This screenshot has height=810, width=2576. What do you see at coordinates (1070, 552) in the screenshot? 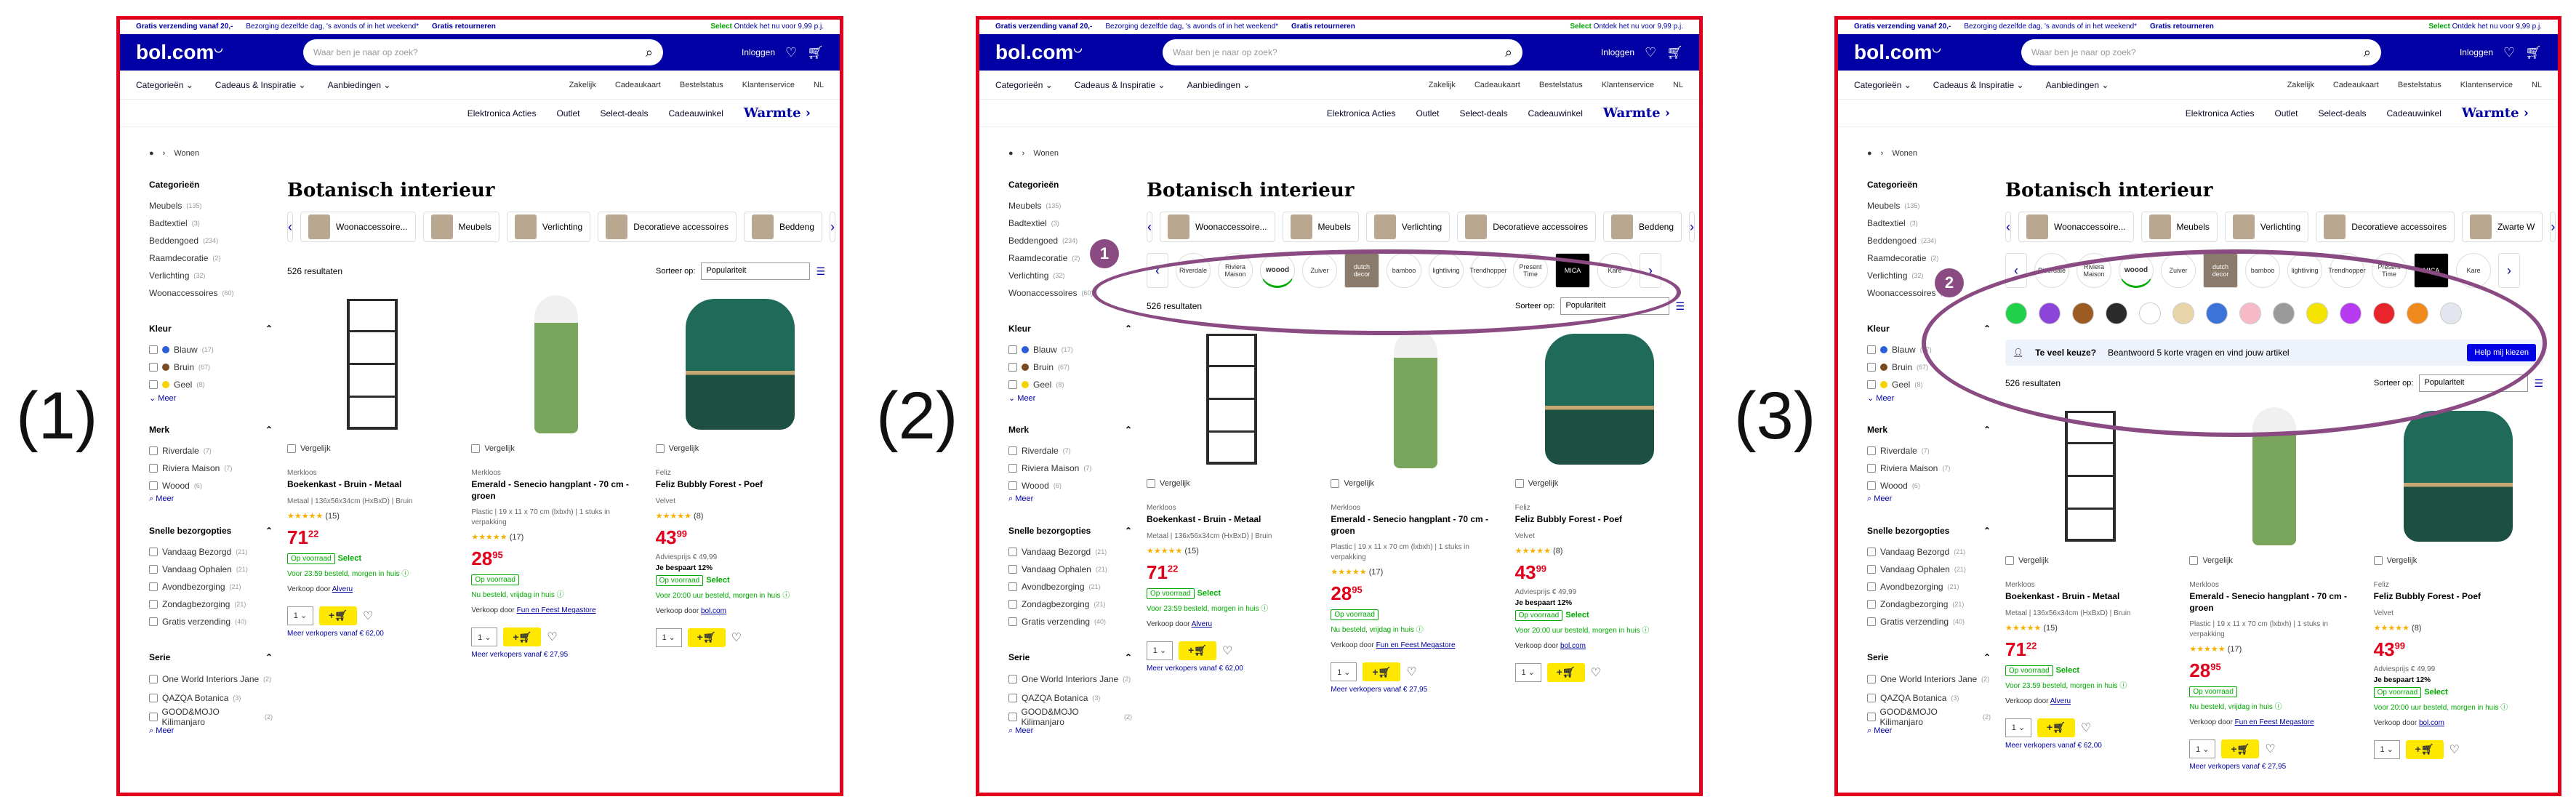
I see `delivery-filter-item: Vandaag Bezorgd (21)` at bounding box center [1070, 552].